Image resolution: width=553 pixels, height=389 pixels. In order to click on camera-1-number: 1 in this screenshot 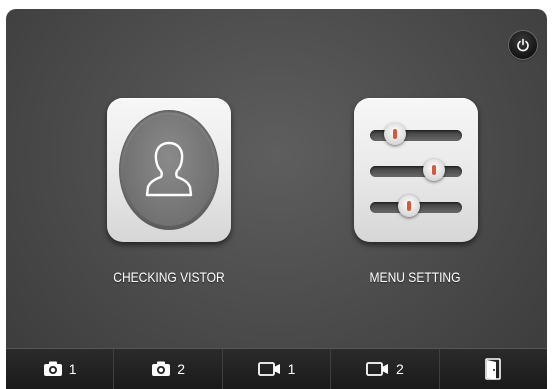, I will do `click(72, 369)`.